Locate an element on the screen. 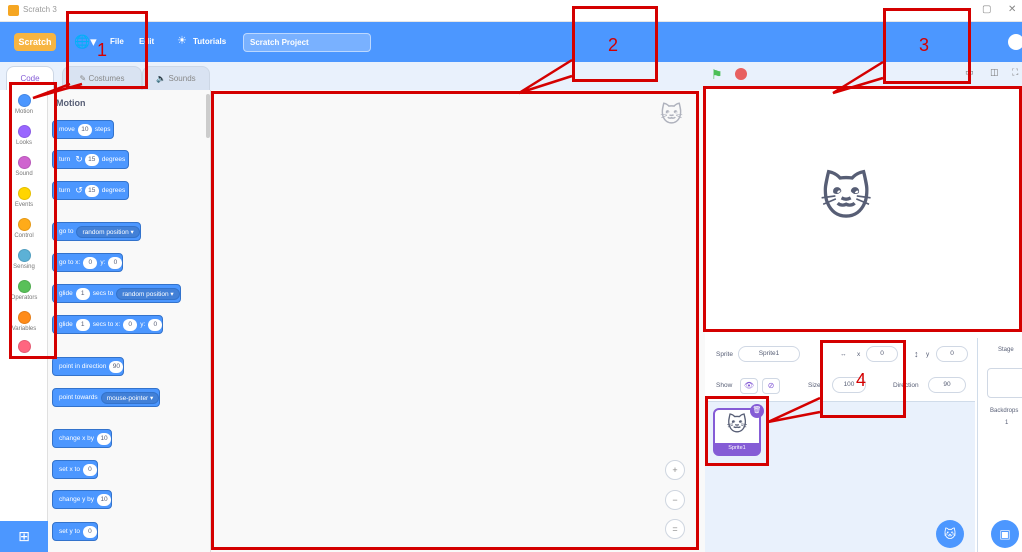 The width and height of the screenshot is (1022, 552). block-number-input: 90 is located at coordinates (116, 366).